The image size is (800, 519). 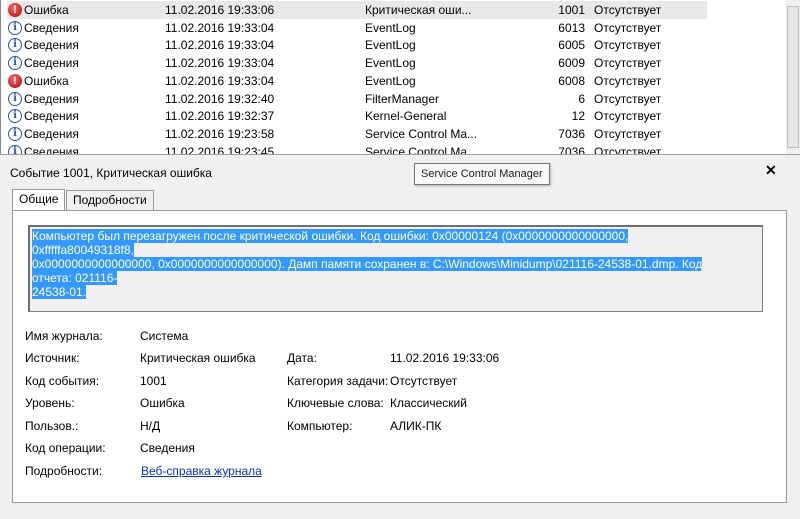 I want to click on event-source: Kernel-General, so click(x=406, y=116).